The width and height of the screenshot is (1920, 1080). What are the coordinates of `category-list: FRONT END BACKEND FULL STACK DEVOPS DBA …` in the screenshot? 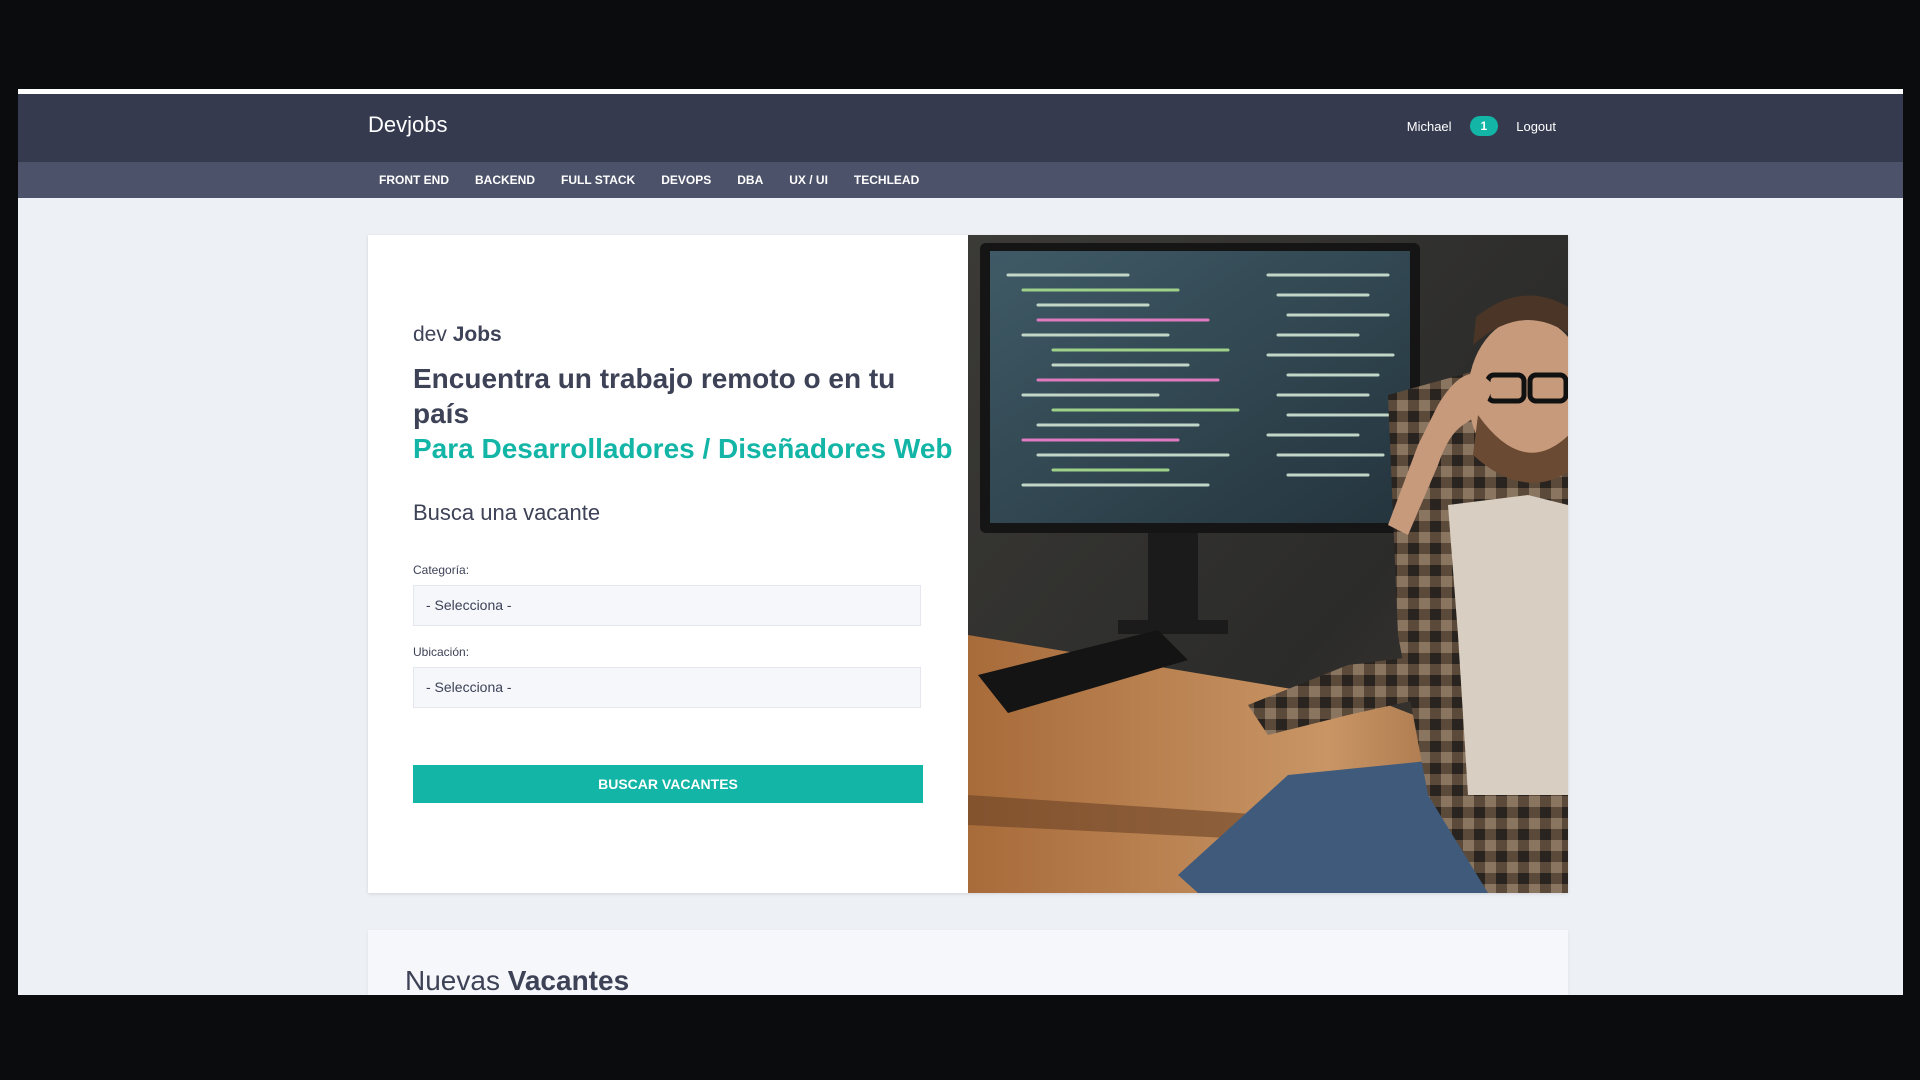 It's located at (649, 180).